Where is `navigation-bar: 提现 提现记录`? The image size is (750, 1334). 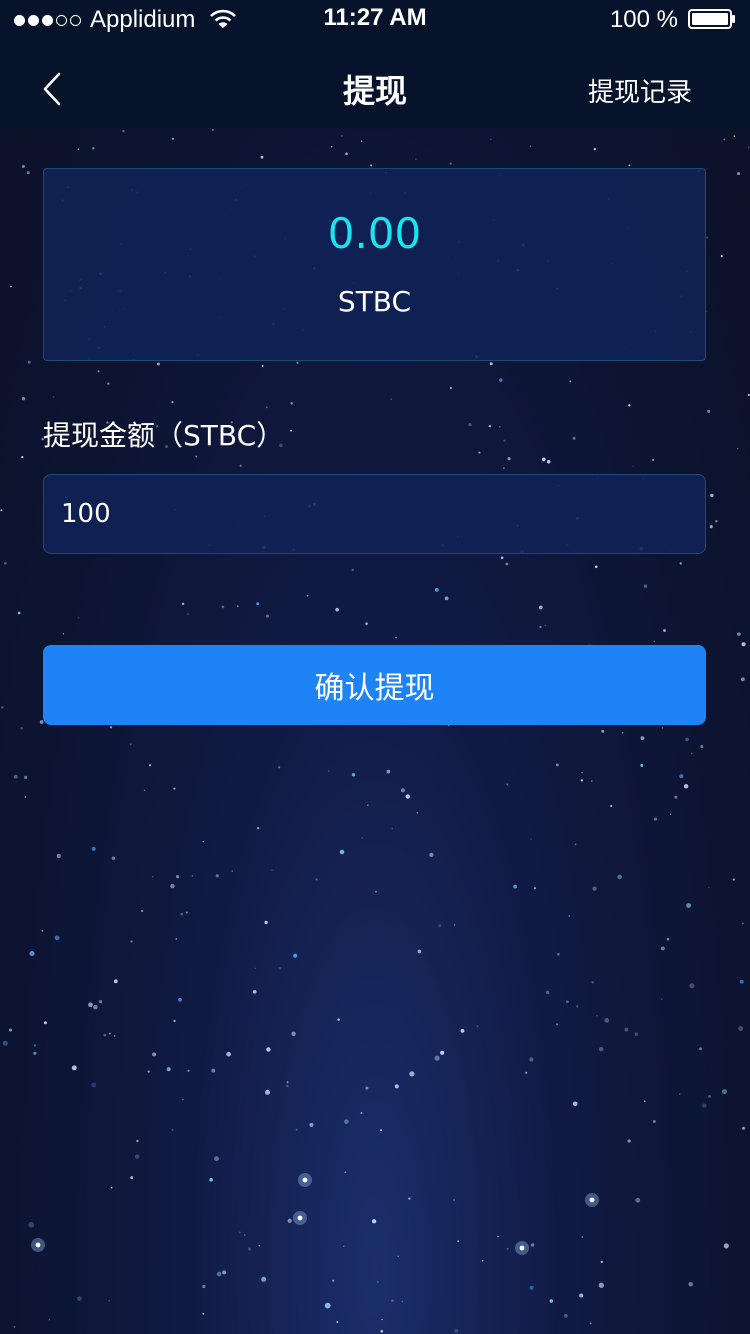 navigation-bar: 提现 提现记录 is located at coordinates (375, 84).